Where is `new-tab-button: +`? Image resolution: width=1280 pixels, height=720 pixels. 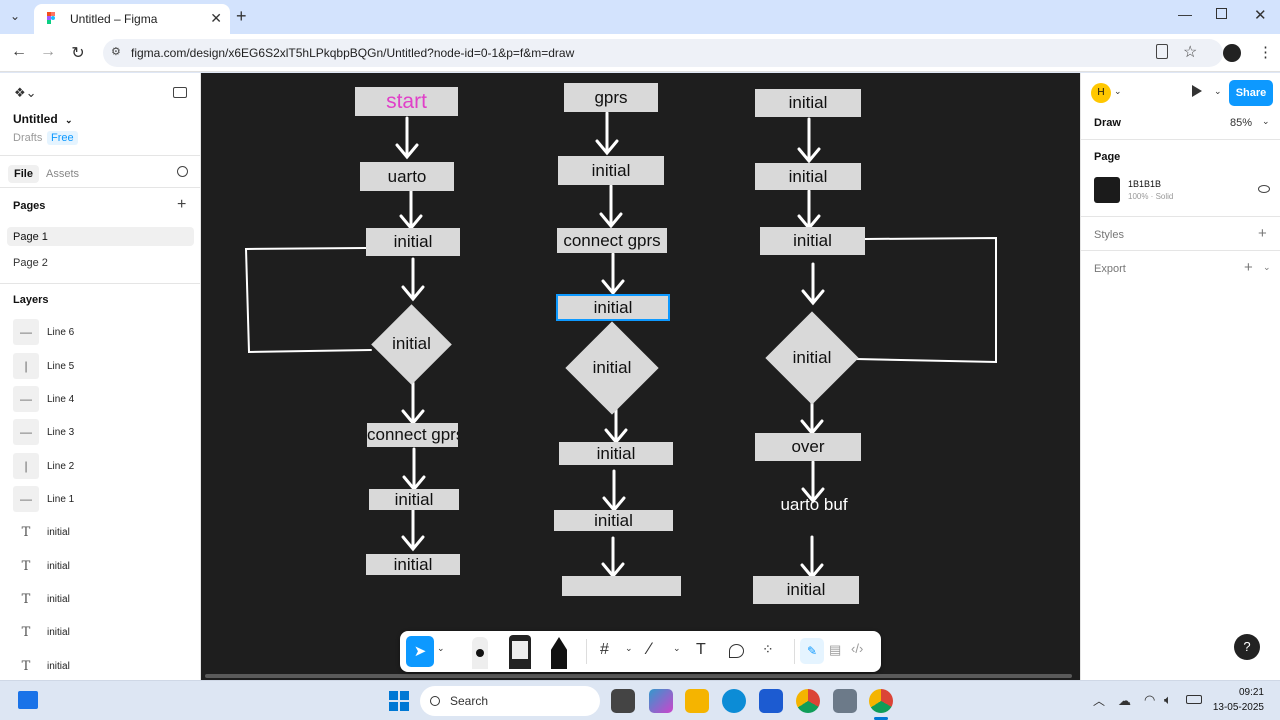
new-tab-button: + is located at coordinates (241, 16).